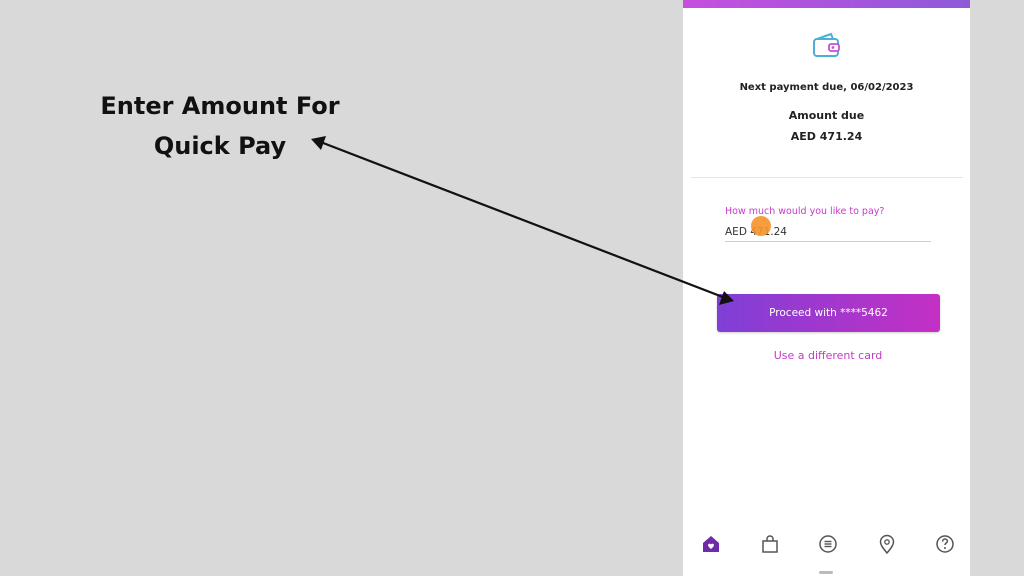  Describe the element at coordinates (826, 572) in the screenshot. I see `home-indicator` at that location.